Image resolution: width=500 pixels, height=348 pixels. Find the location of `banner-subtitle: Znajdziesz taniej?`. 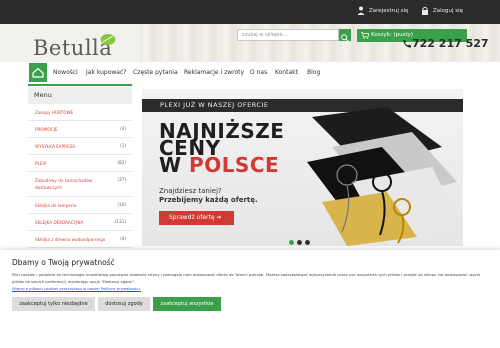

banner-subtitle: Znajdziesz taniej? is located at coordinates (190, 191).